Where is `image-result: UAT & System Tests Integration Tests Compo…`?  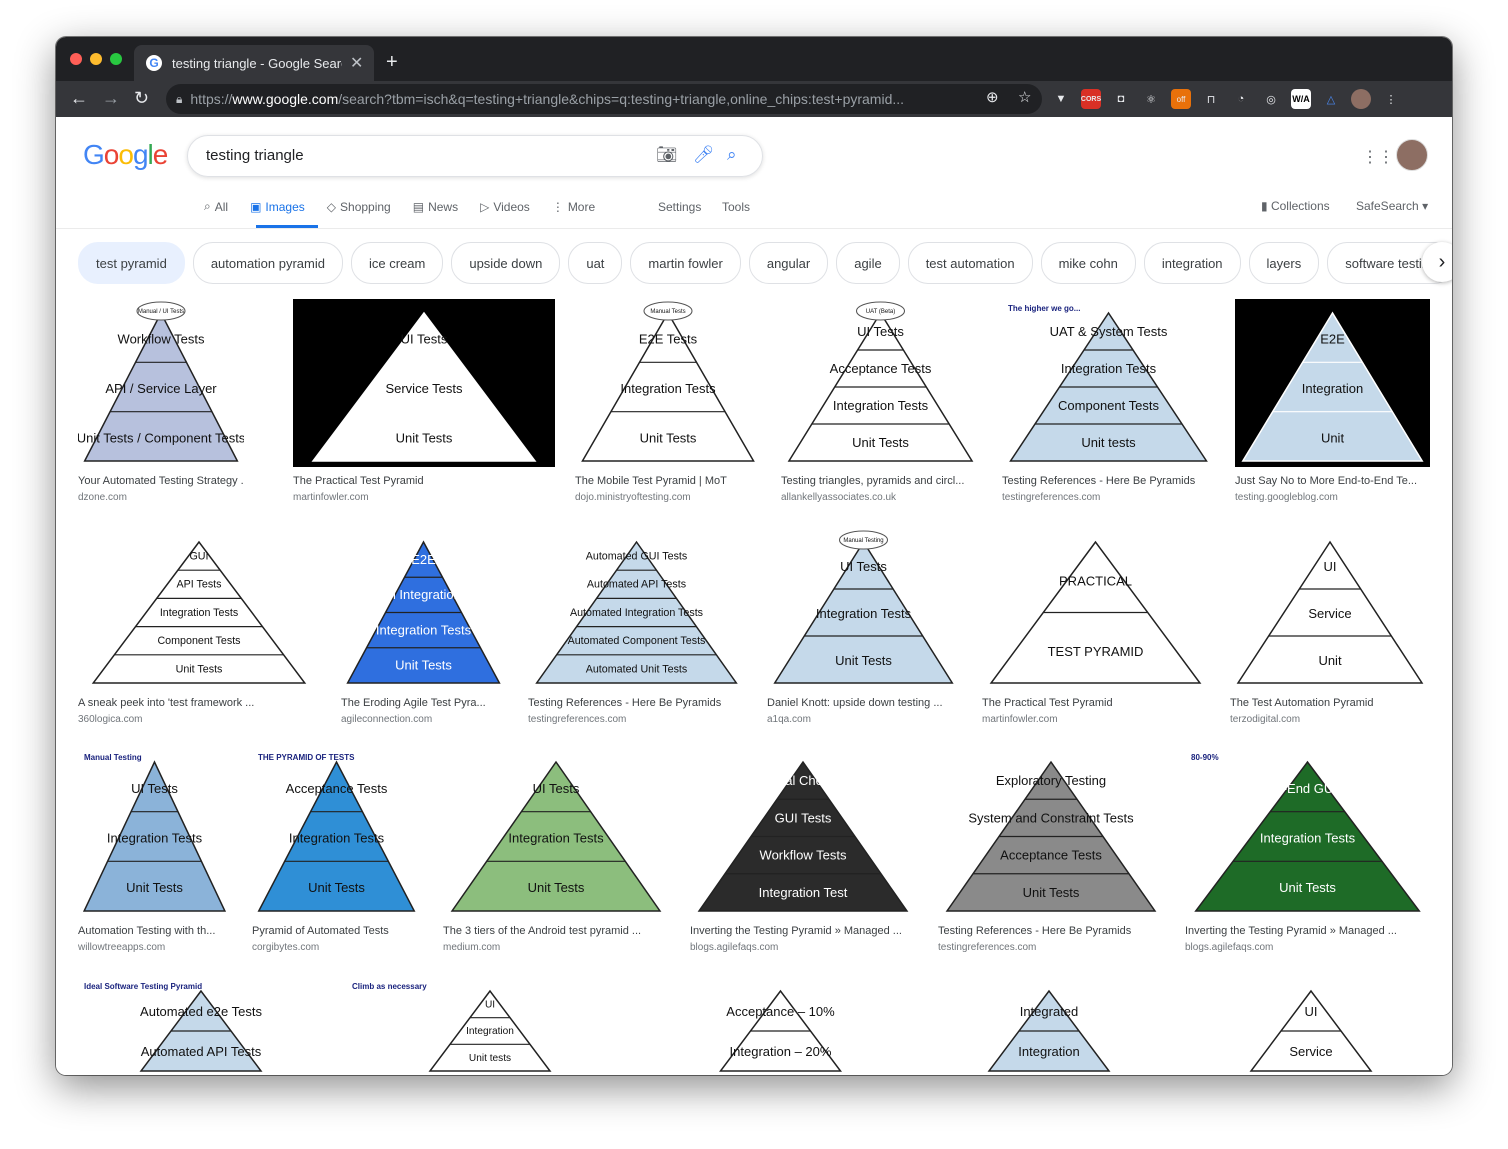
image-result: UAT & System Tests Integration Tests Compo… is located at coordinates (1108, 401).